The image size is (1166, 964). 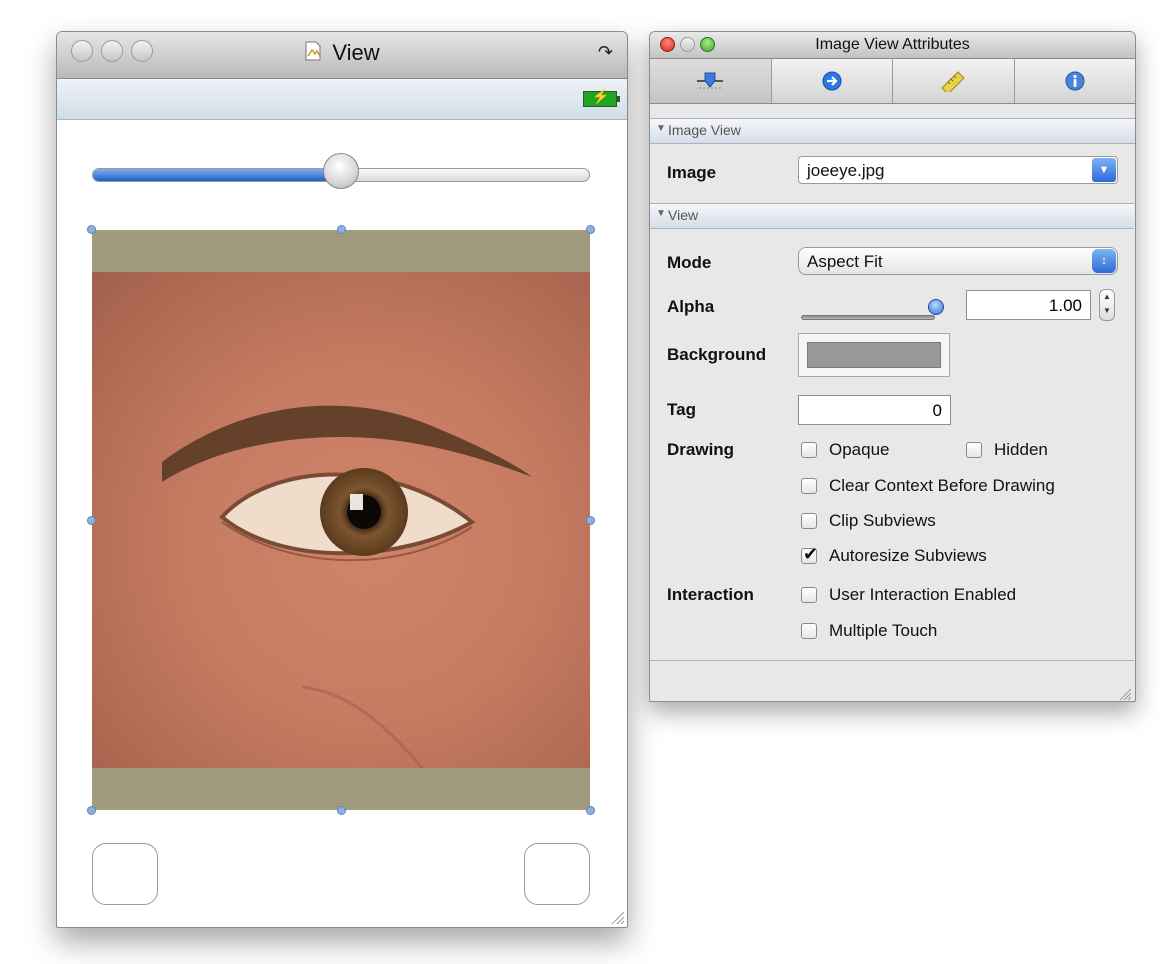 What do you see at coordinates (342, 99) in the screenshot?
I see `status-bar: ⚡` at bounding box center [342, 99].